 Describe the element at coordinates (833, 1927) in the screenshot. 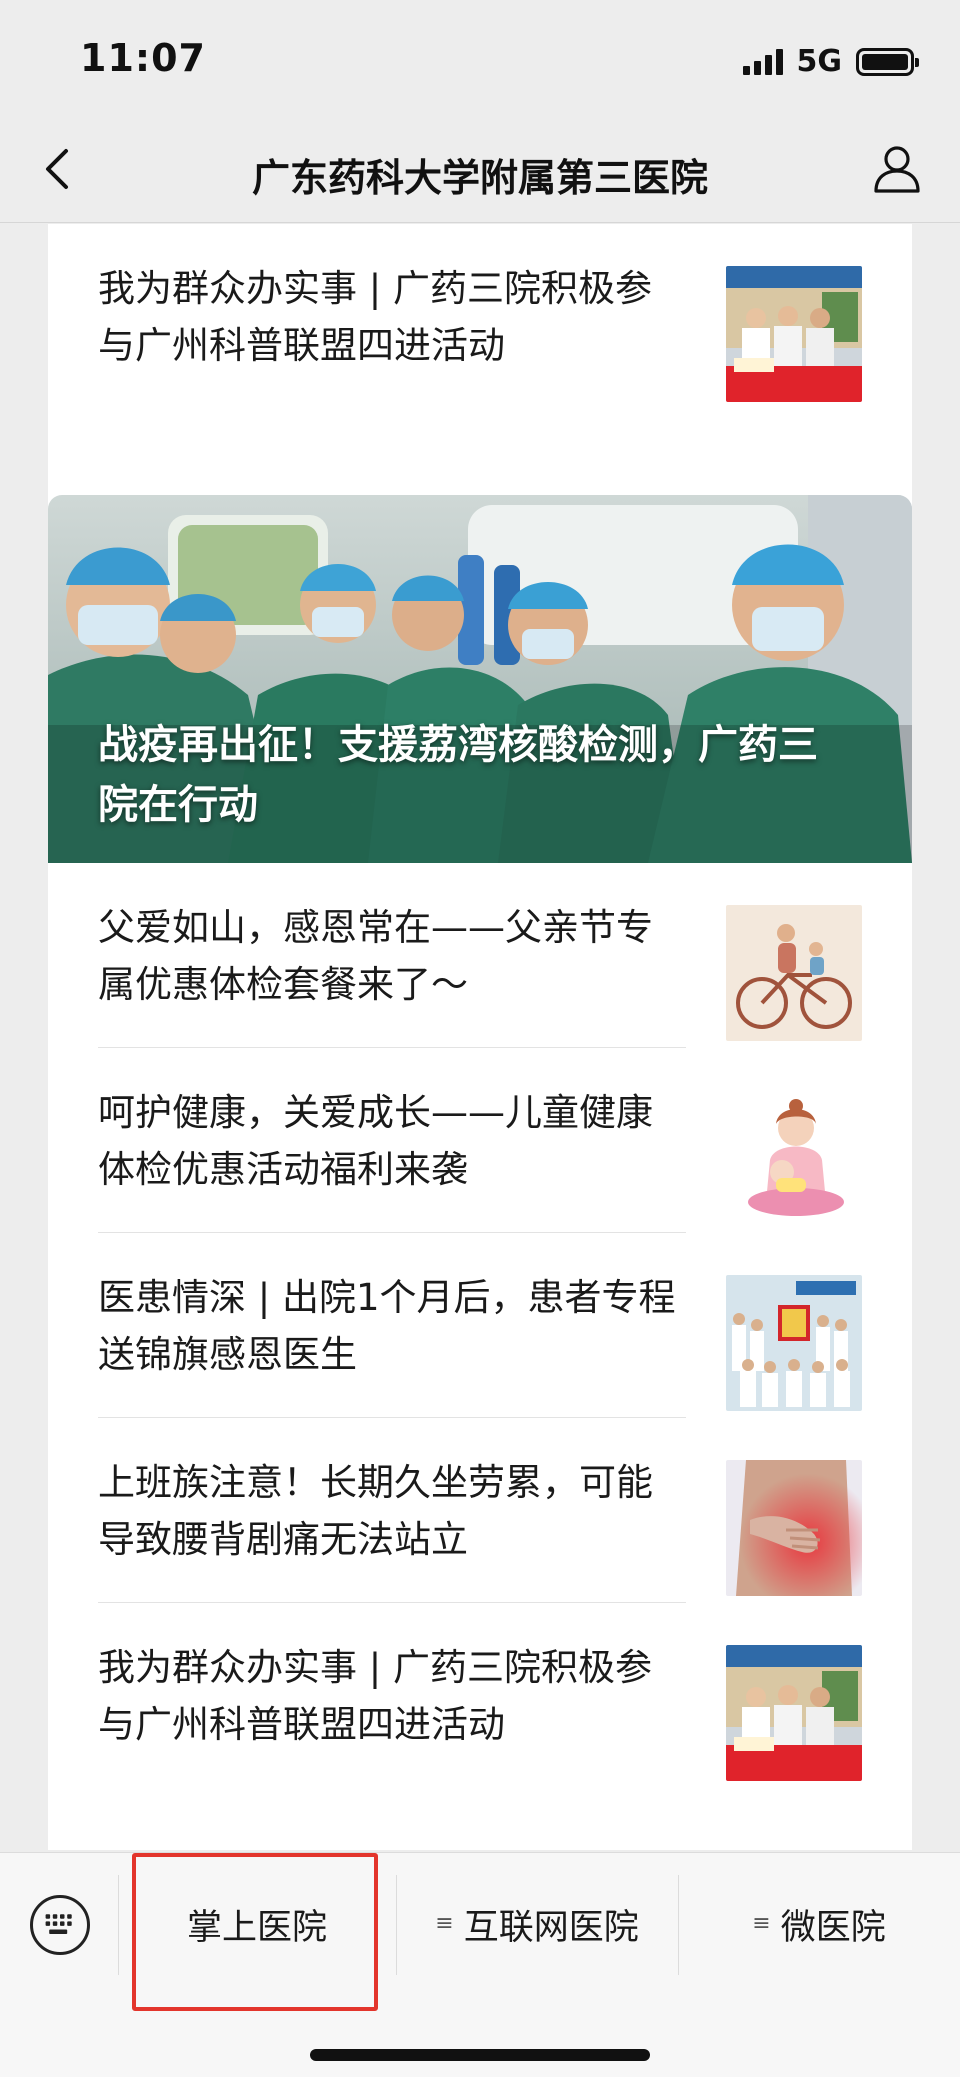

I see `menu-item-label: 微医院` at that location.